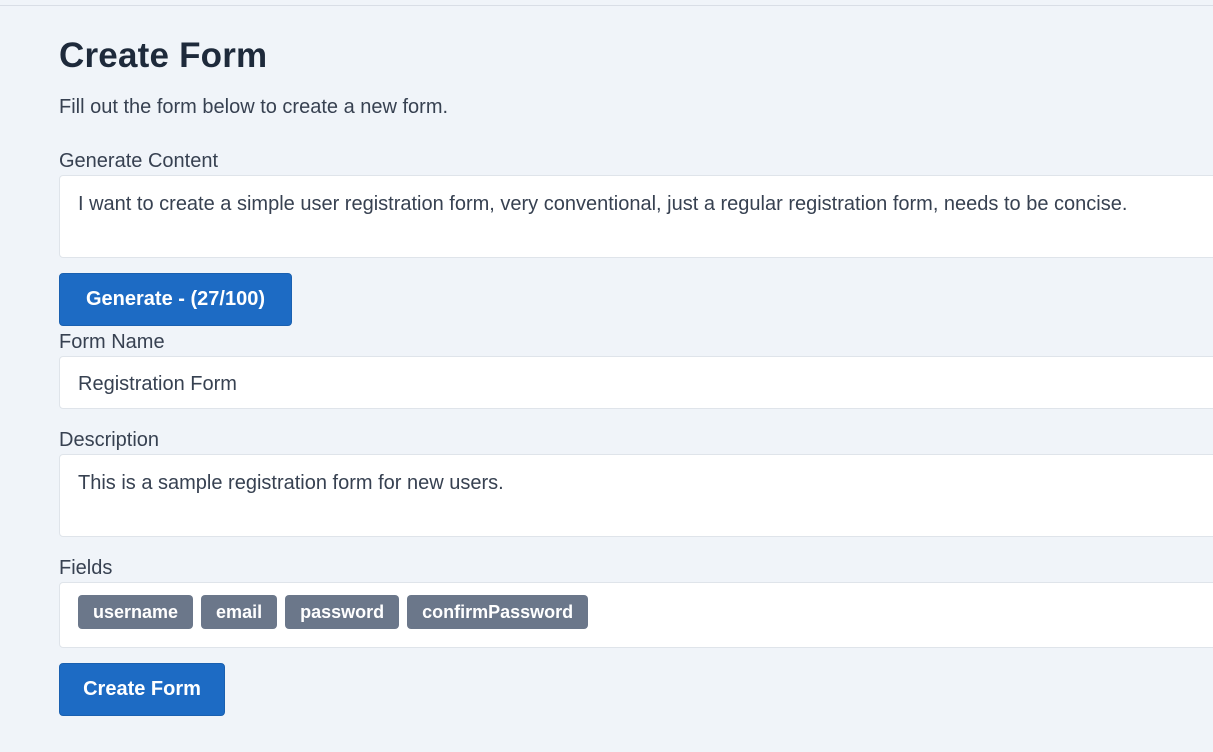  What do you see at coordinates (342, 612) in the screenshot?
I see `field-chip-password: password` at bounding box center [342, 612].